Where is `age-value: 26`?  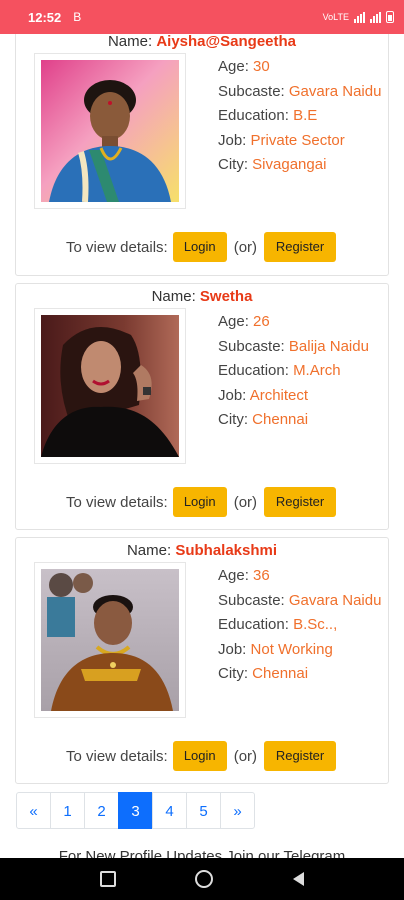
age-value: 26 is located at coordinates (261, 321).